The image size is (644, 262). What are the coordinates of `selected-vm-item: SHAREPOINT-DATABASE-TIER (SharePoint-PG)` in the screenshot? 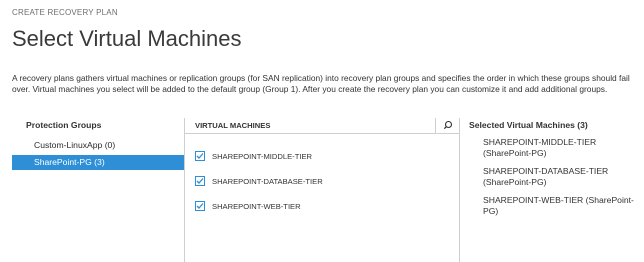 It's located at (546, 176).